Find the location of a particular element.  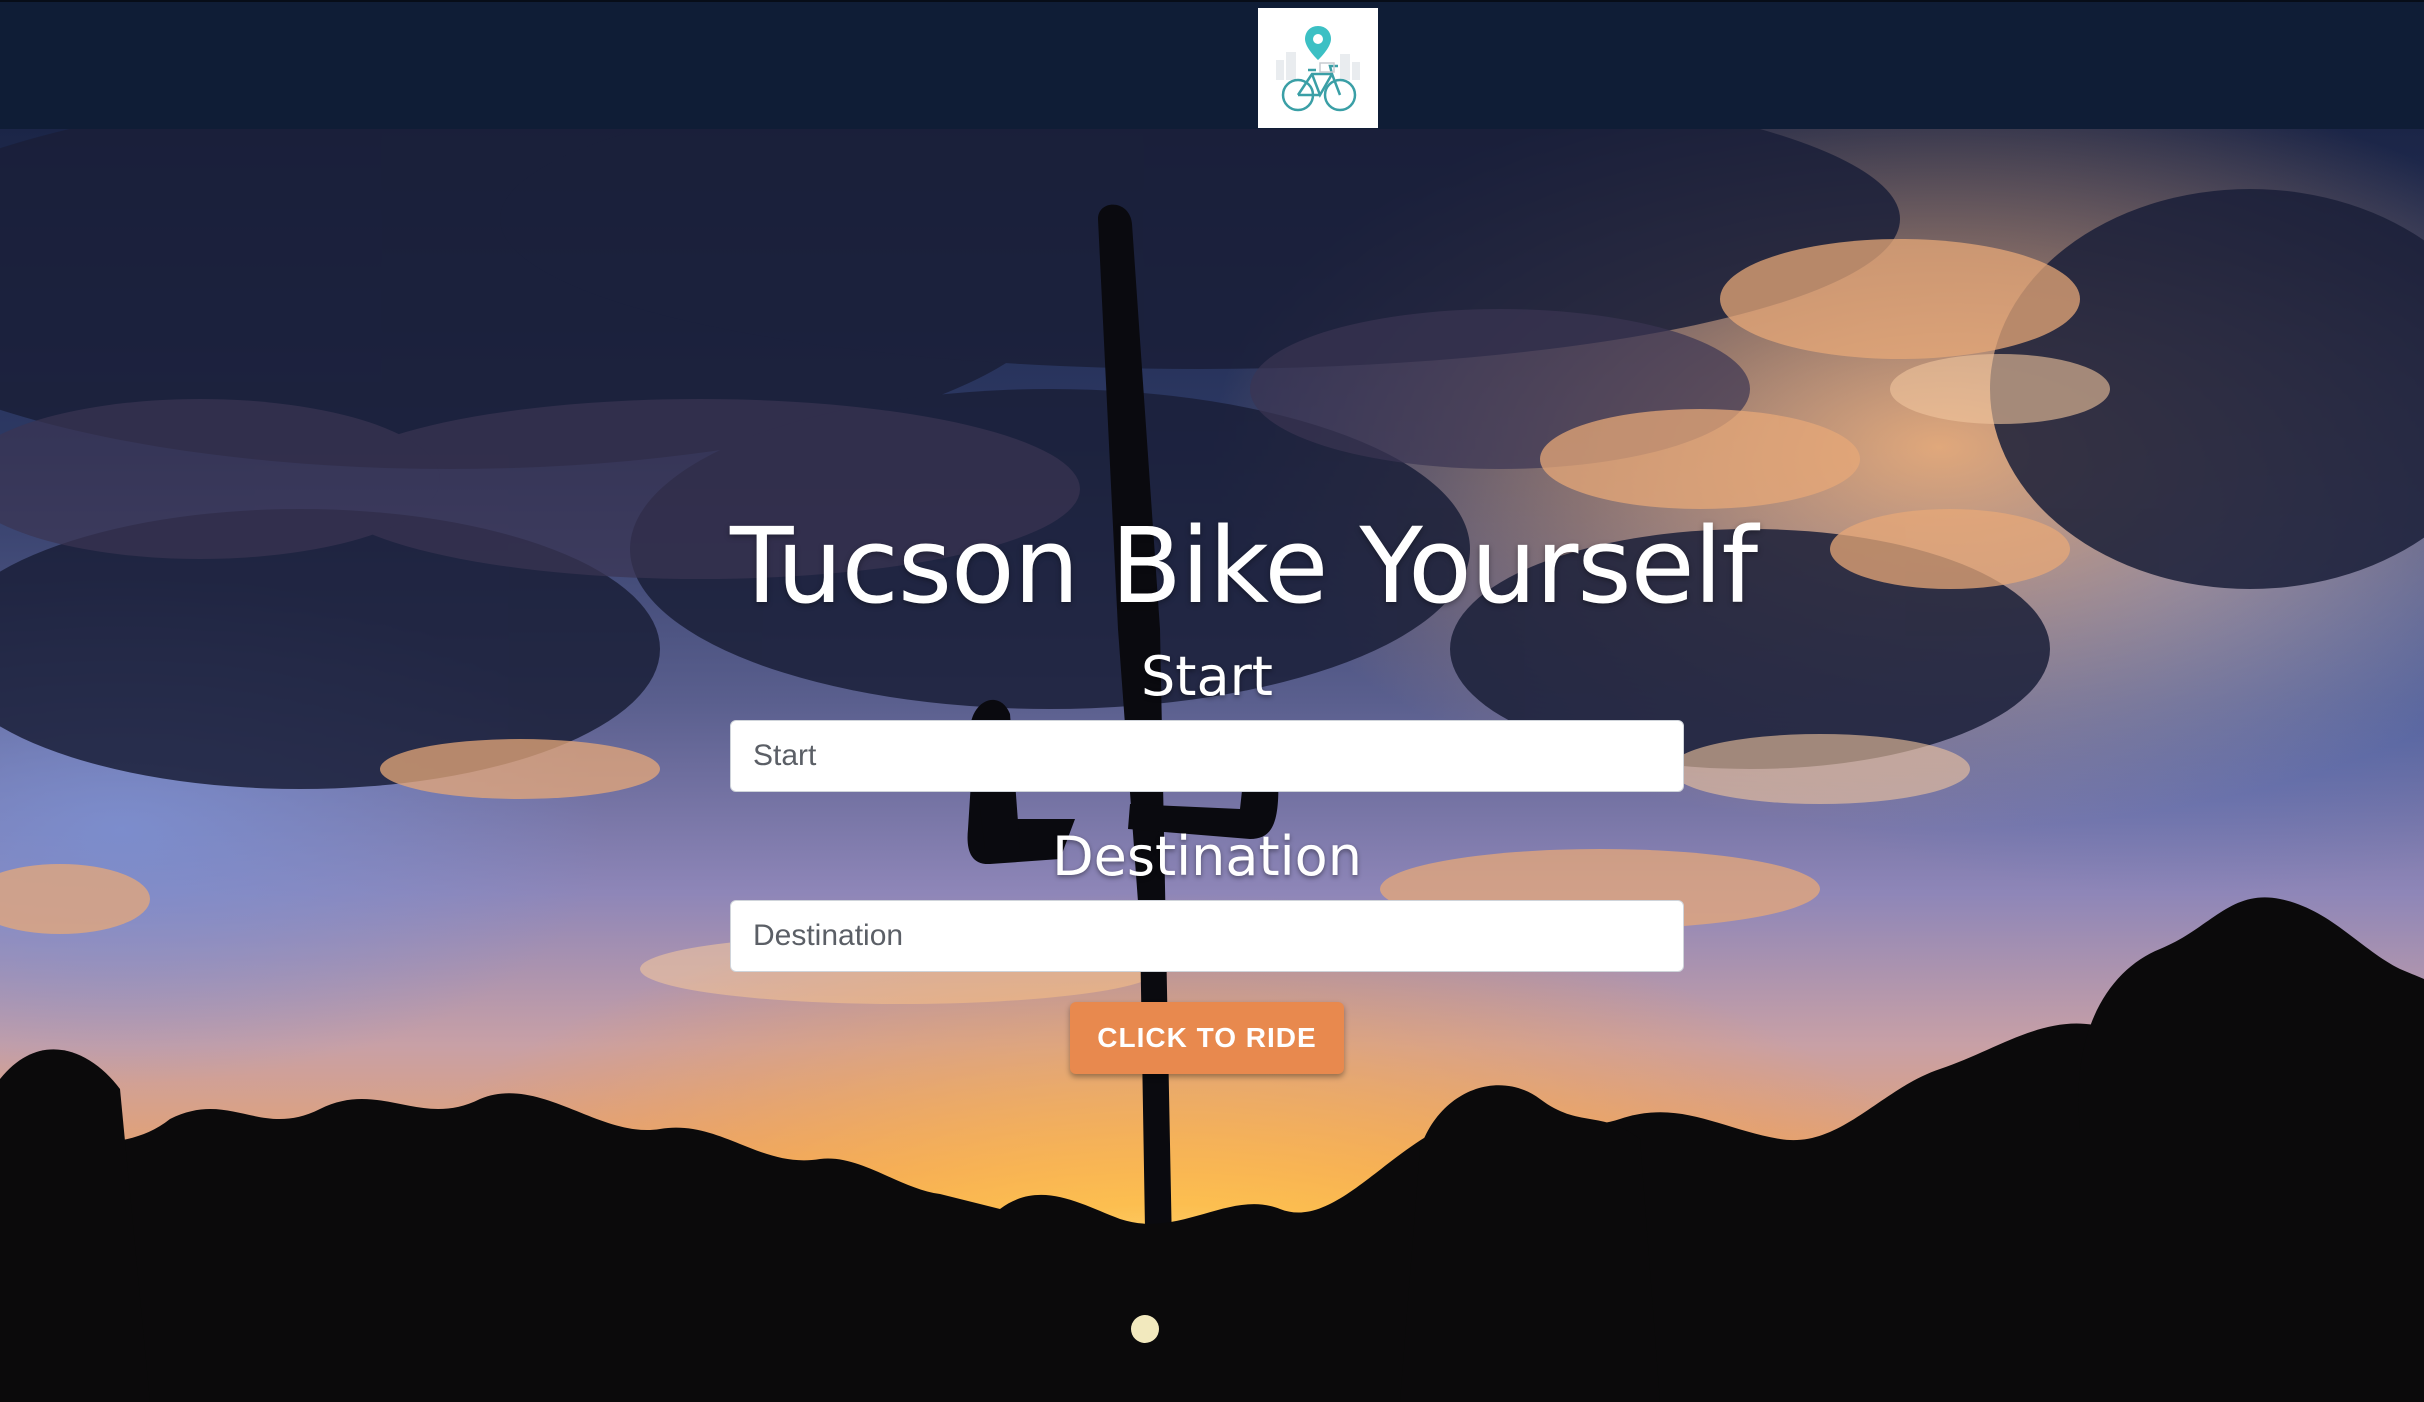

submit-wrap: CLICK TO RIDE is located at coordinates (1207, 1038).